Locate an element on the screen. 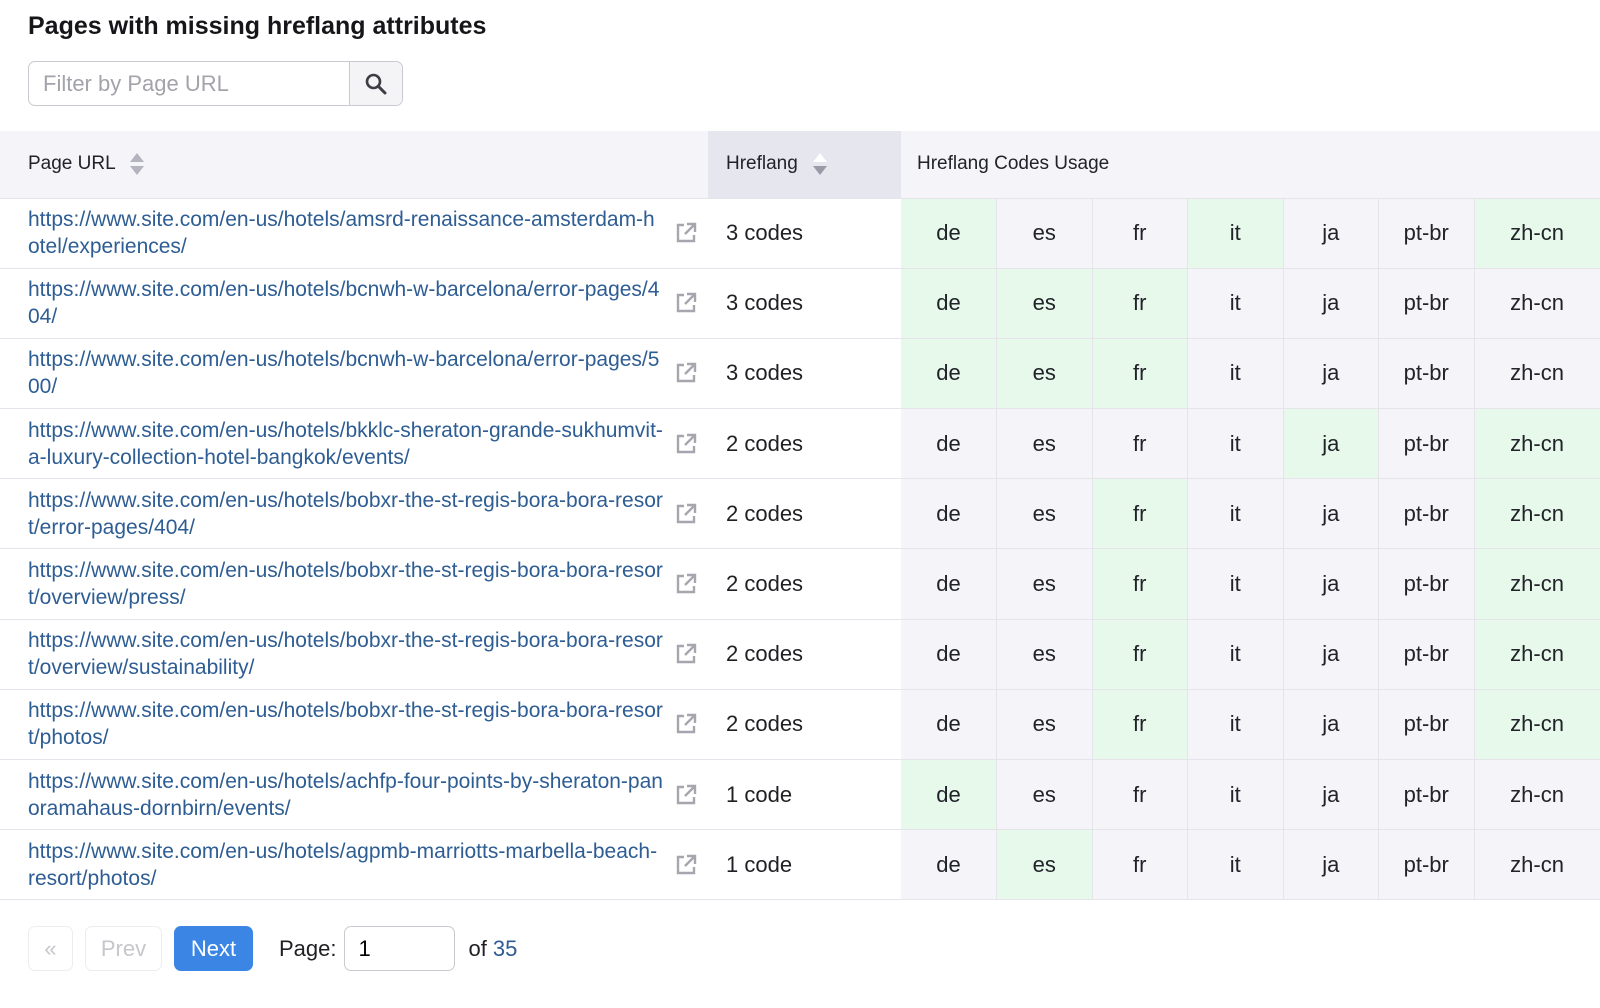 The image size is (1600, 1008). hreflang-code-ja-used: ja is located at coordinates (1331, 444).